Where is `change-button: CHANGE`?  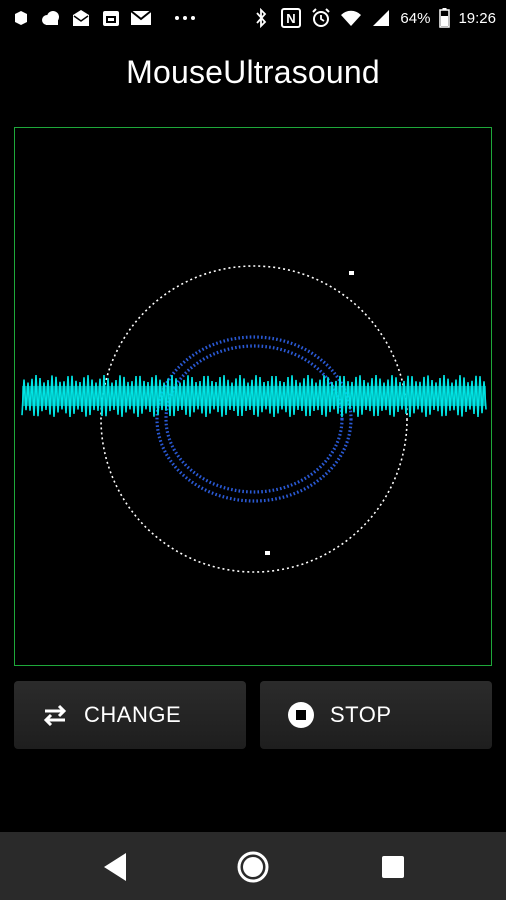 change-button: CHANGE is located at coordinates (130, 715).